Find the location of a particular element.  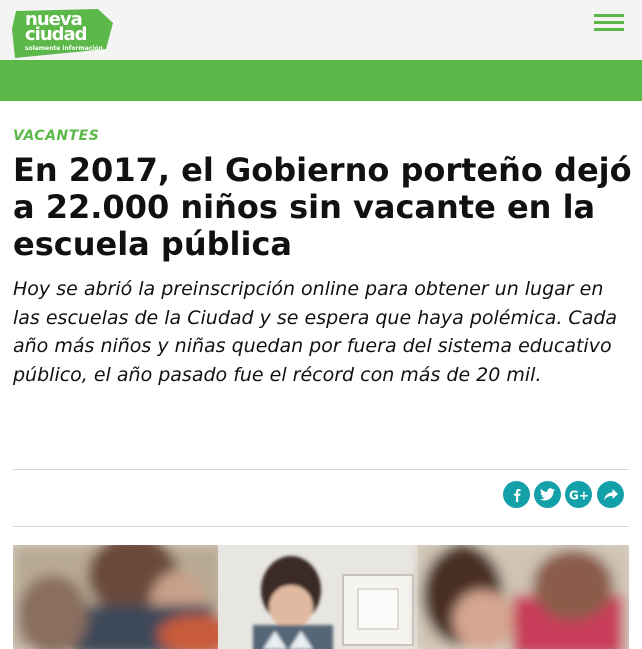

twitter-icon is located at coordinates (547, 494).